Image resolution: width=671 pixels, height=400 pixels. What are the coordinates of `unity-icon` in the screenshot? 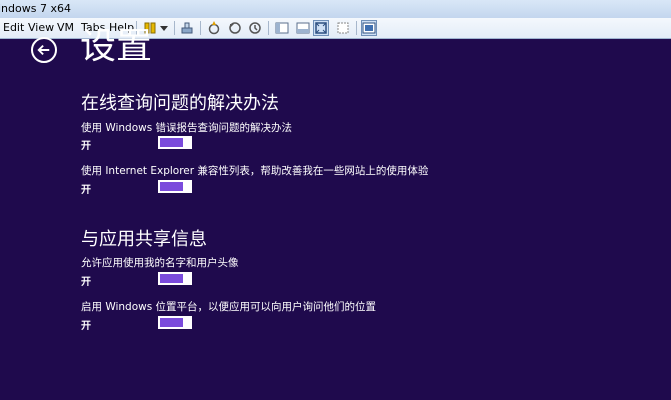 It's located at (343, 28).